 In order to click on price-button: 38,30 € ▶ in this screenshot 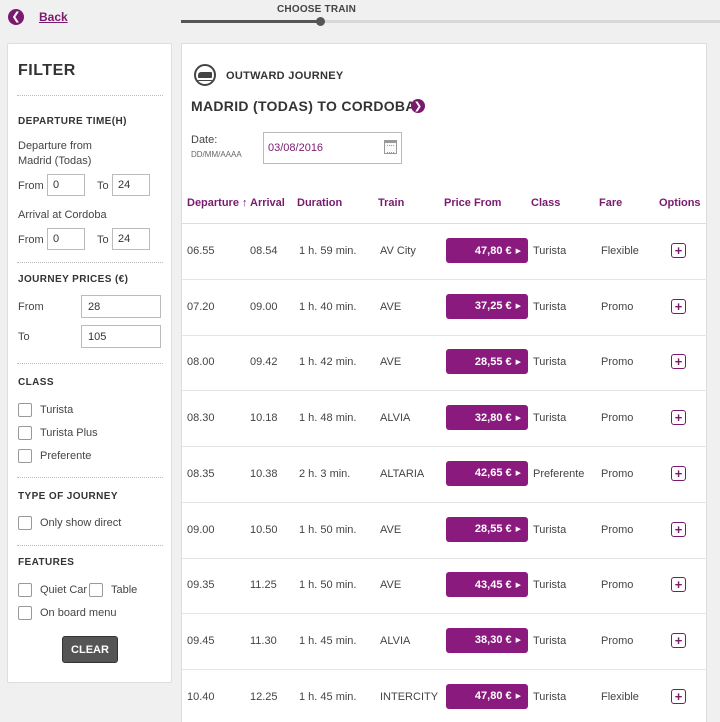, I will do `click(487, 640)`.